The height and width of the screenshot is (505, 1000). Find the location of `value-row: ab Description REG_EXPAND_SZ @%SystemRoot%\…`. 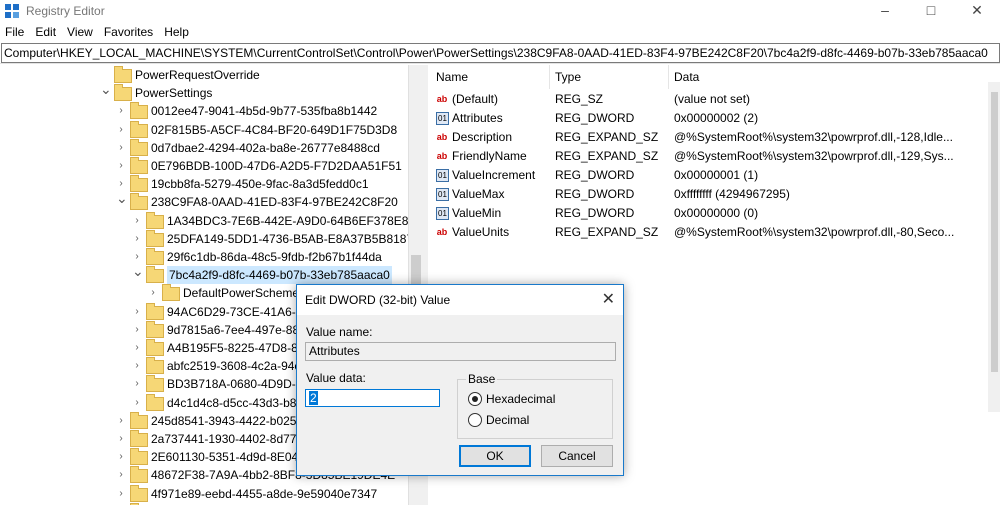

value-row: ab Description REG_EXPAND_SZ @%SystemRoot%\… is located at coordinates (710, 137).